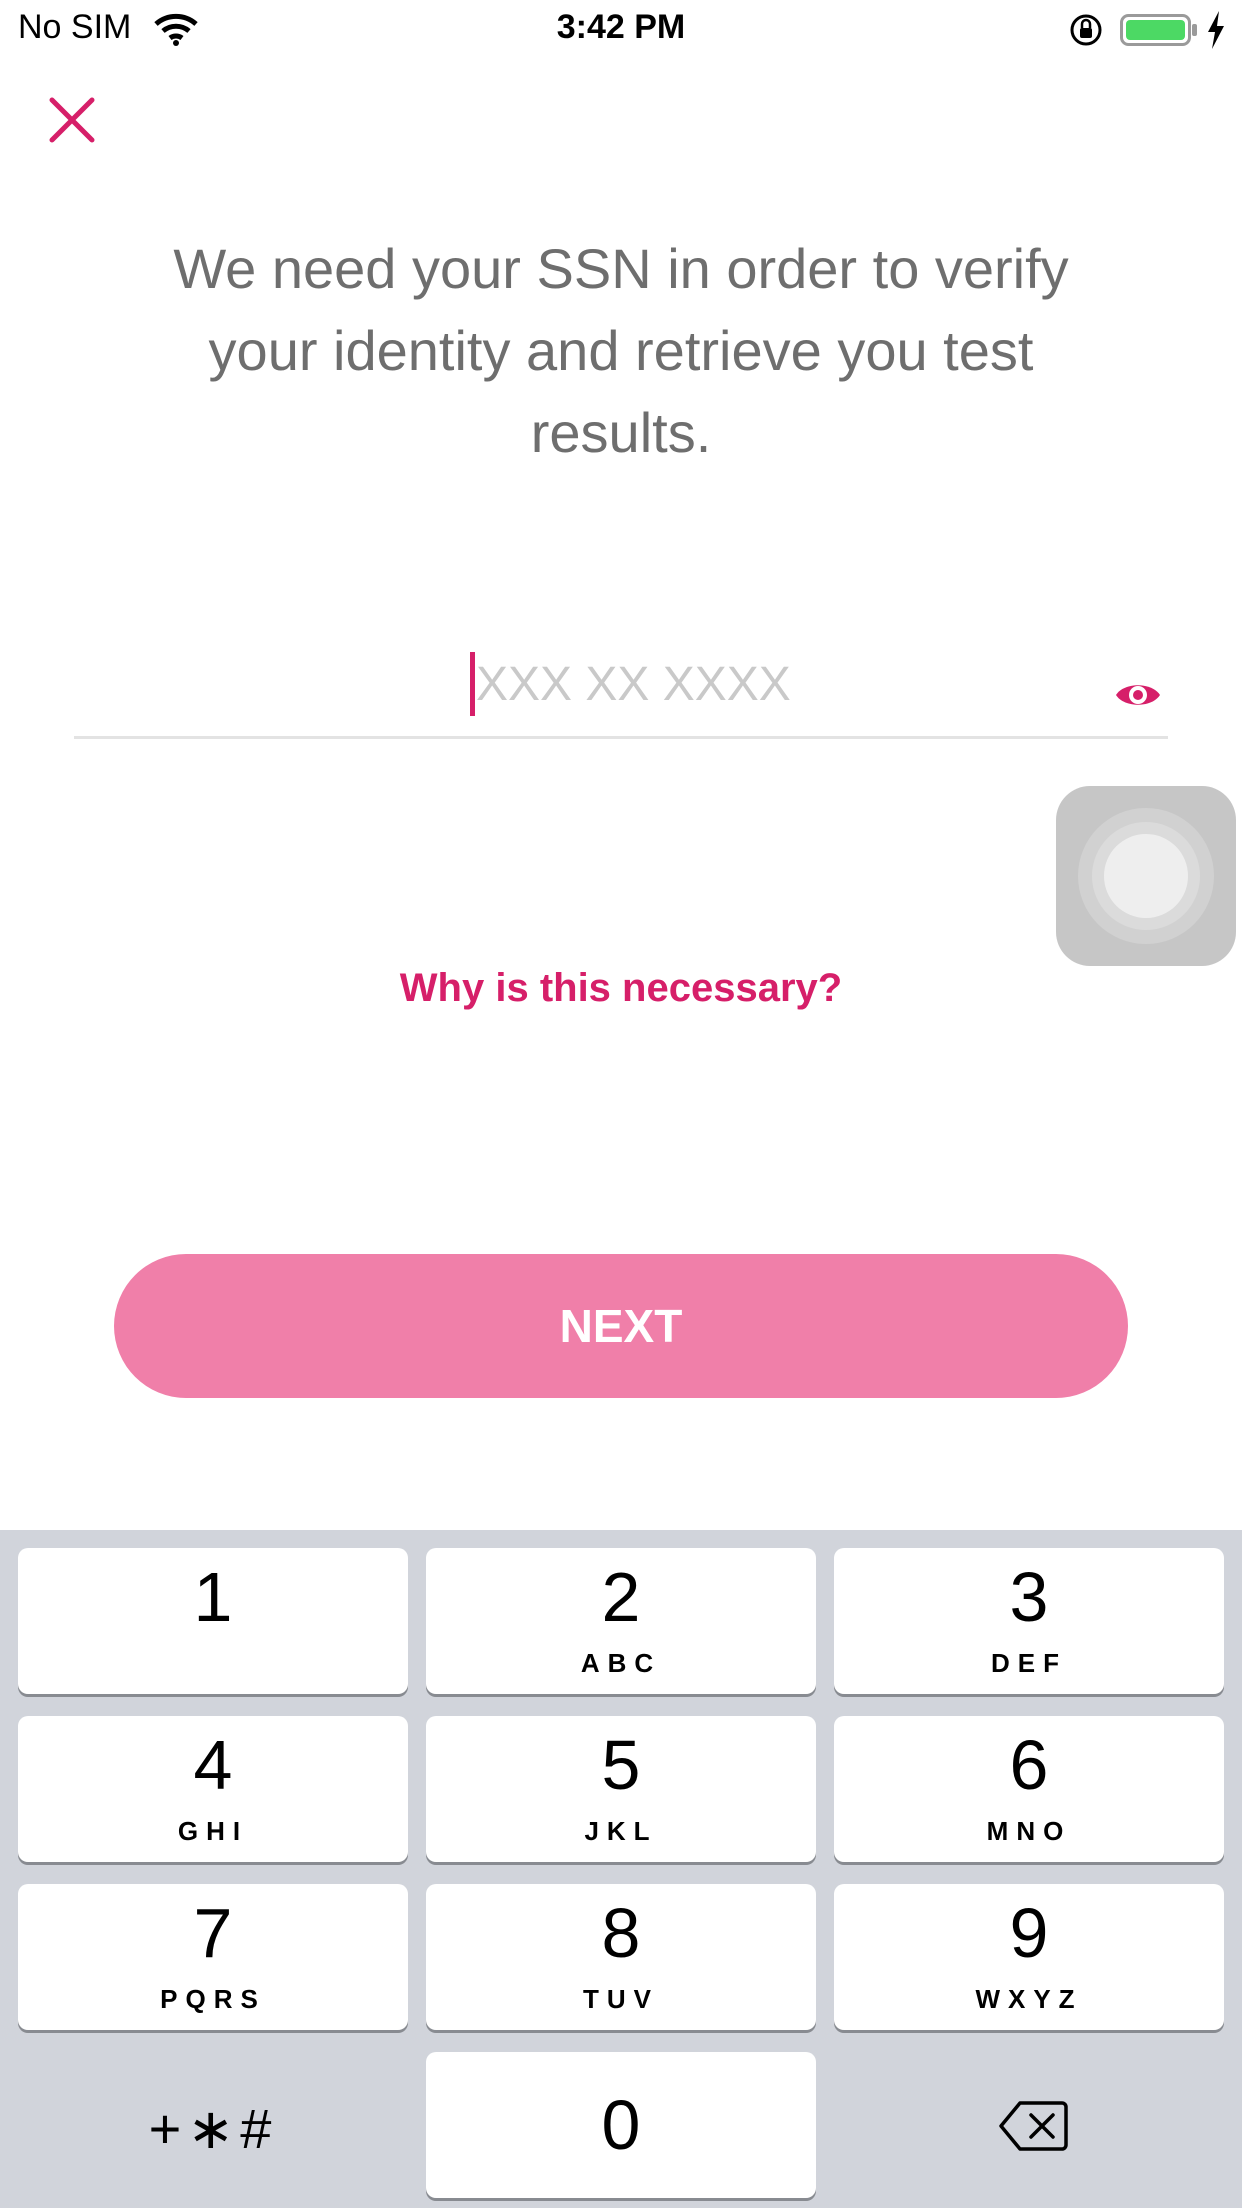 Image resolution: width=1242 pixels, height=2208 pixels. I want to click on key-3: 3 DEF, so click(1029, 1621).